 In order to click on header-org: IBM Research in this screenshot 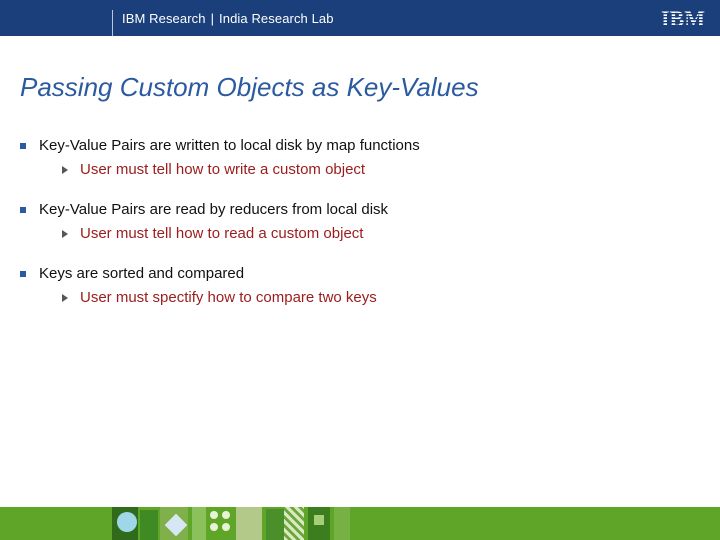, I will do `click(164, 18)`.